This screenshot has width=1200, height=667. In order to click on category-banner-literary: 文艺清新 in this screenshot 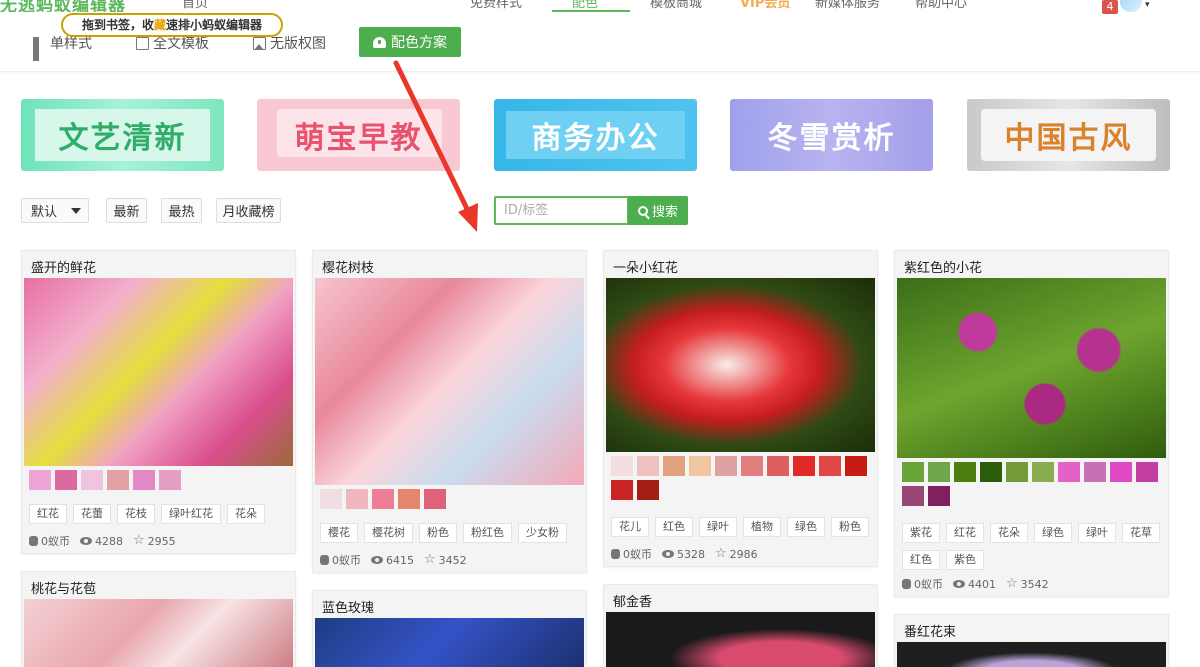, I will do `click(122, 135)`.